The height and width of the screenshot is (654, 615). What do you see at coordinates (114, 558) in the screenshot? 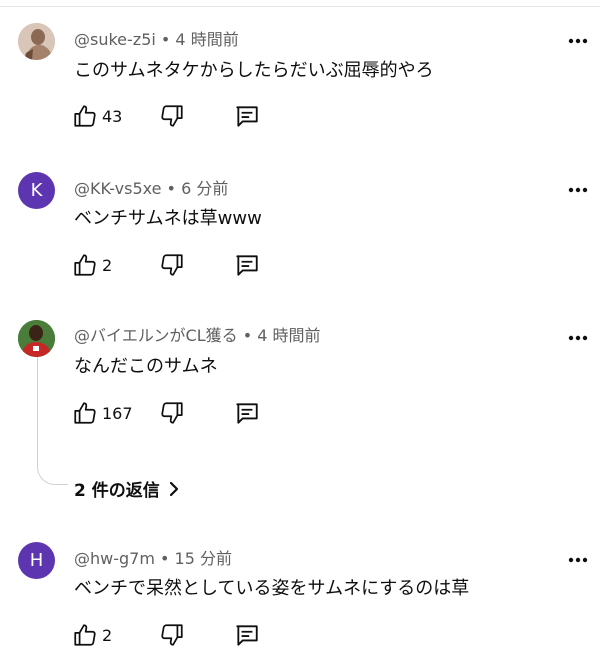
I see `comment-author: @hw-g7m` at bounding box center [114, 558].